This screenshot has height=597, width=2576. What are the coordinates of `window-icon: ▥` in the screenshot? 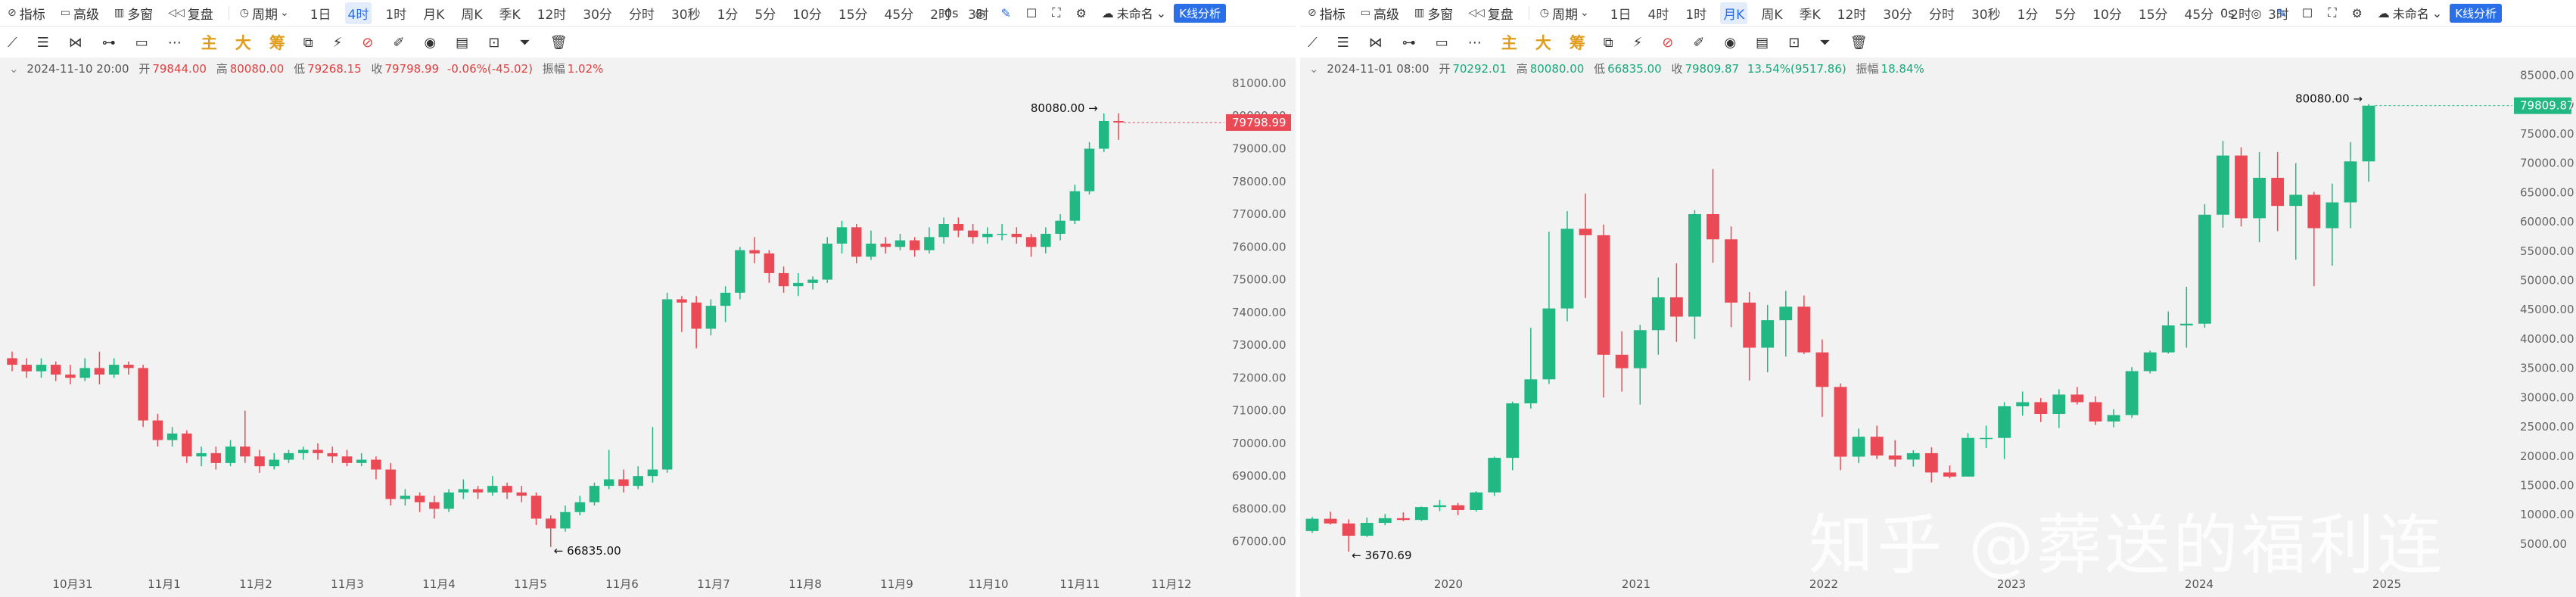 It's located at (1419, 13).